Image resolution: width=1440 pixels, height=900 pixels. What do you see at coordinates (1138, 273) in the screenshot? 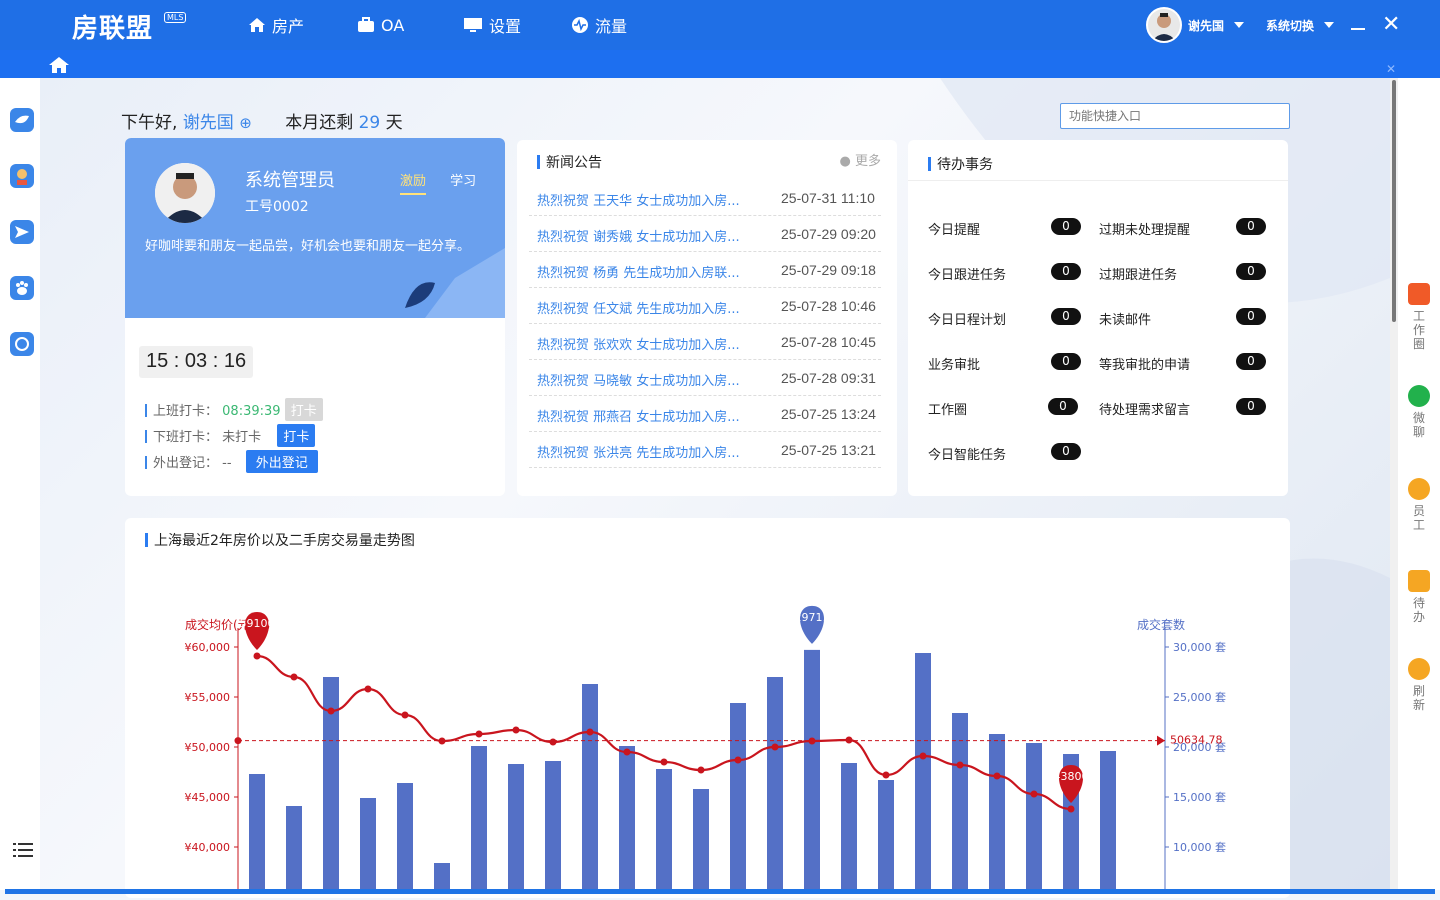
I see `todo-item: 过期跟进任务` at bounding box center [1138, 273].